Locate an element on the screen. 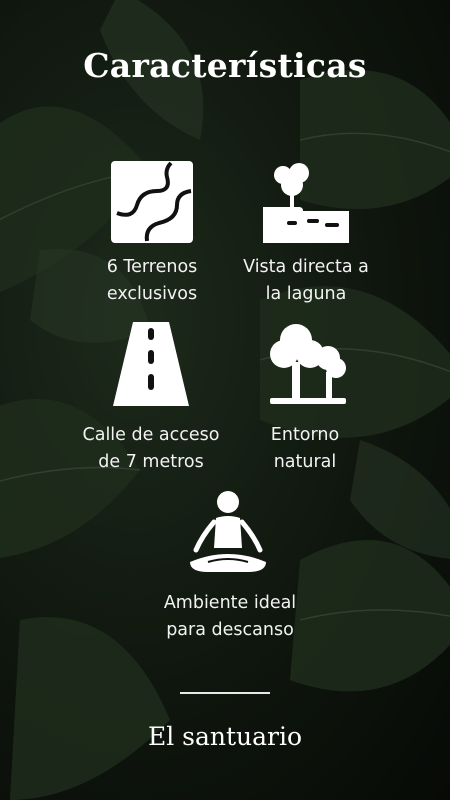  meditation-icon is located at coordinates (228, 531).